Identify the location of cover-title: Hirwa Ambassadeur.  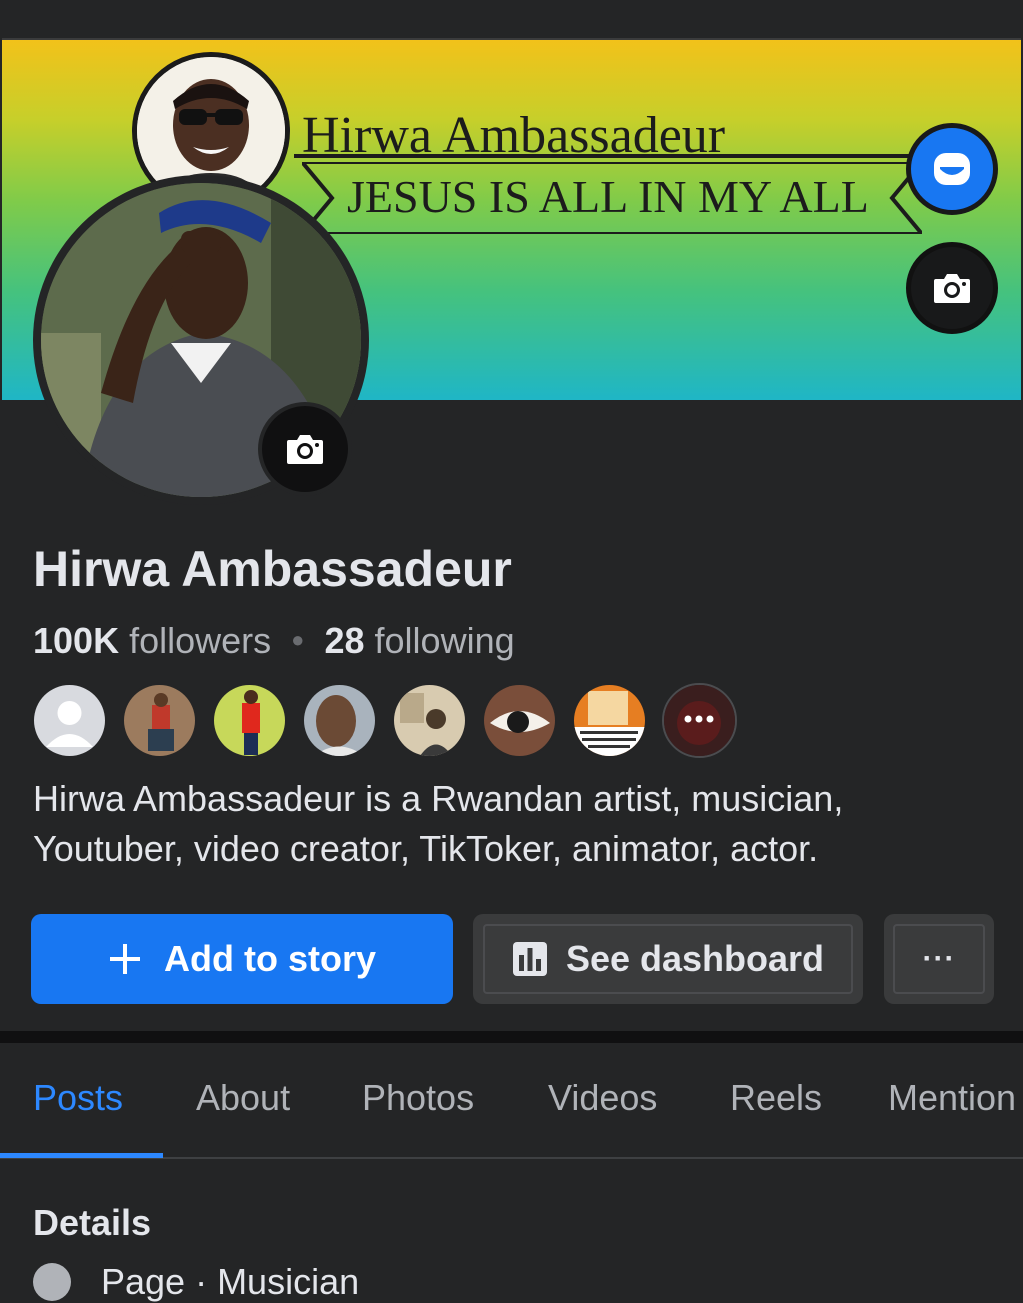
(514, 135).